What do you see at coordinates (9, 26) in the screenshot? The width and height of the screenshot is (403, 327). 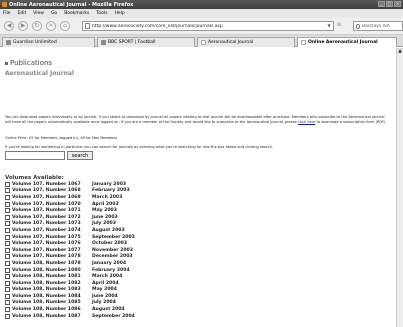 I see `back-icon: ◀` at bounding box center [9, 26].